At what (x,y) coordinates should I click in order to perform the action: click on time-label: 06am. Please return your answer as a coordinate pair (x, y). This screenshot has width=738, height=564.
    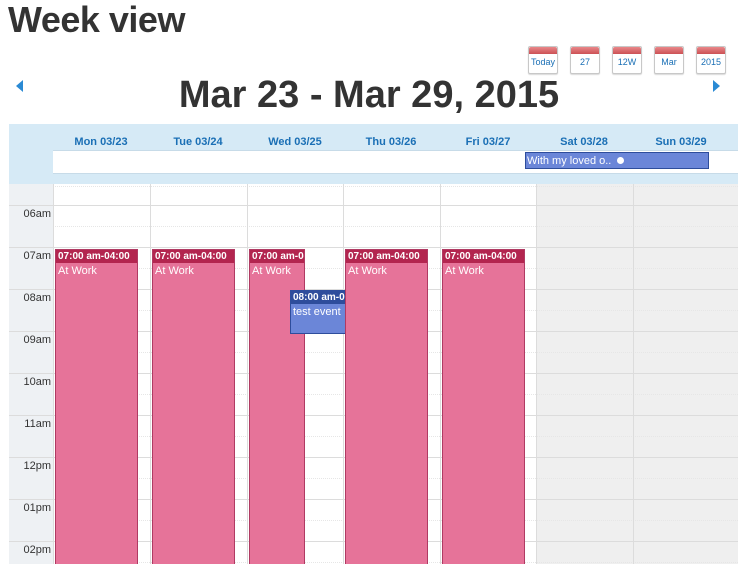
    Looking at the image, I should click on (37, 214).